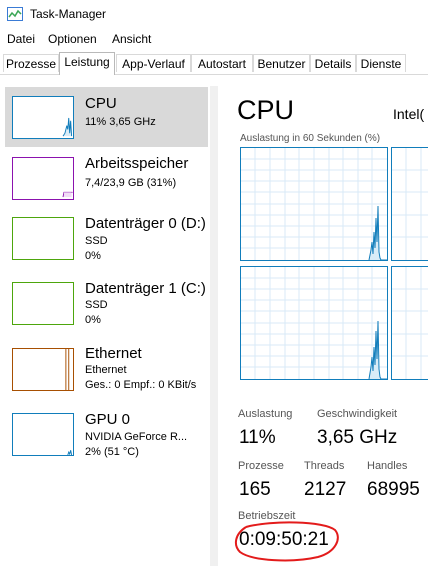 This screenshot has height=566, width=428. Describe the element at coordinates (214, 326) in the screenshot. I see `sidebar-scrollbar` at that location.